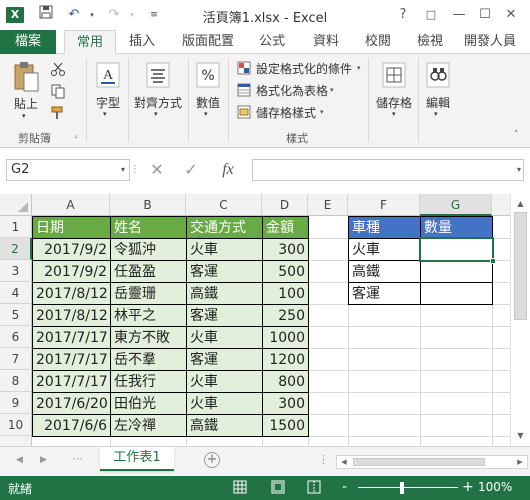  Describe the element at coordinates (520, 436) in the screenshot. I see `scroll-down-icon: ▼` at that location.